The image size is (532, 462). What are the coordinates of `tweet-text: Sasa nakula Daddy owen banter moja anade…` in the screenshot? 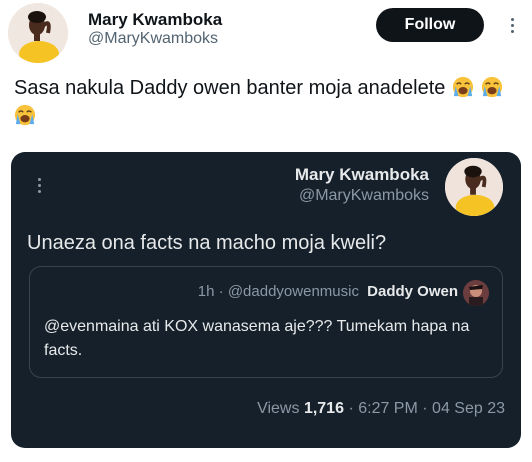 It's located at (269, 102).